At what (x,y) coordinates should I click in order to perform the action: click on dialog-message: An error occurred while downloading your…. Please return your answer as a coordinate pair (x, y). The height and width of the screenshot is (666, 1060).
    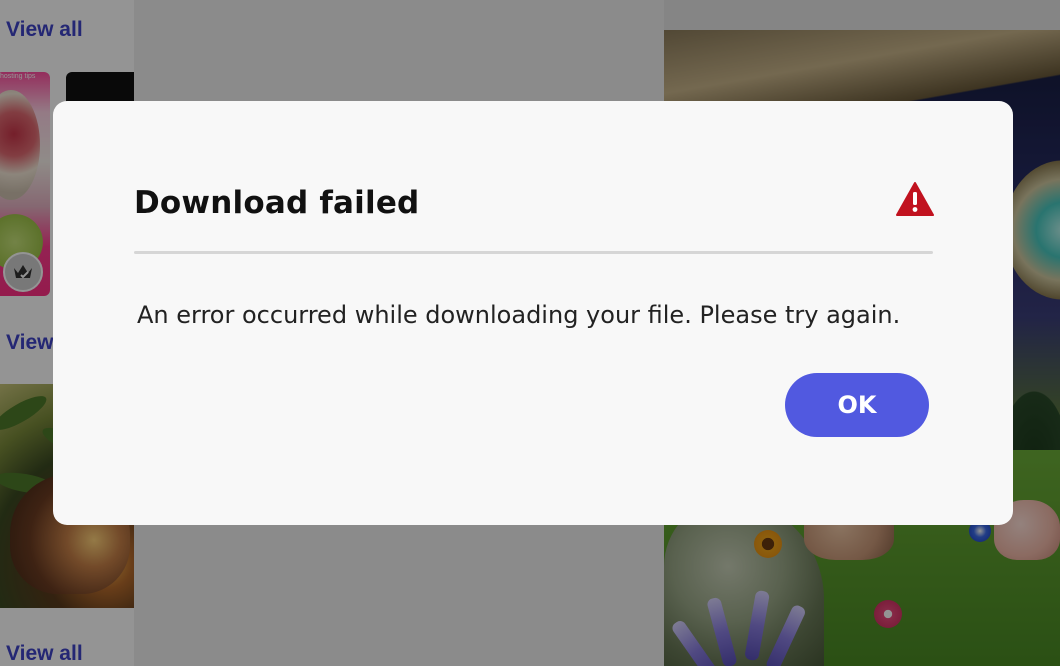
    Looking at the image, I should click on (519, 315).